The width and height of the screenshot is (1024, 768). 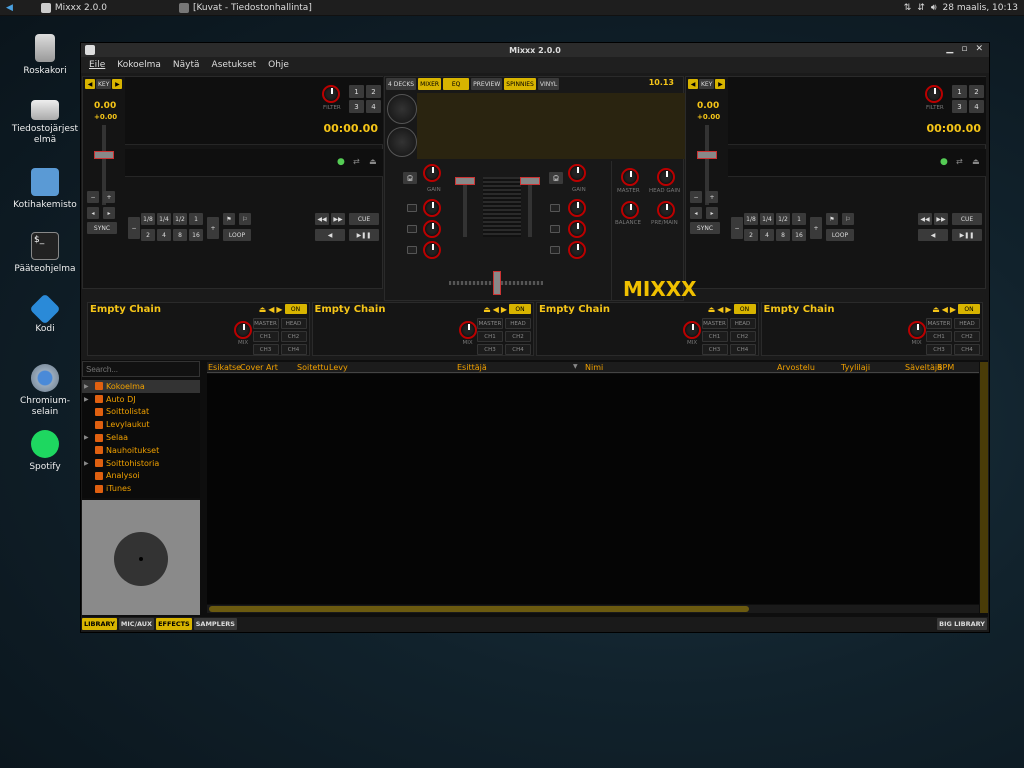 What do you see at coordinates (278, 65) in the screenshot?
I see `menu-help: Ohje` at bounding box center [278, 65].